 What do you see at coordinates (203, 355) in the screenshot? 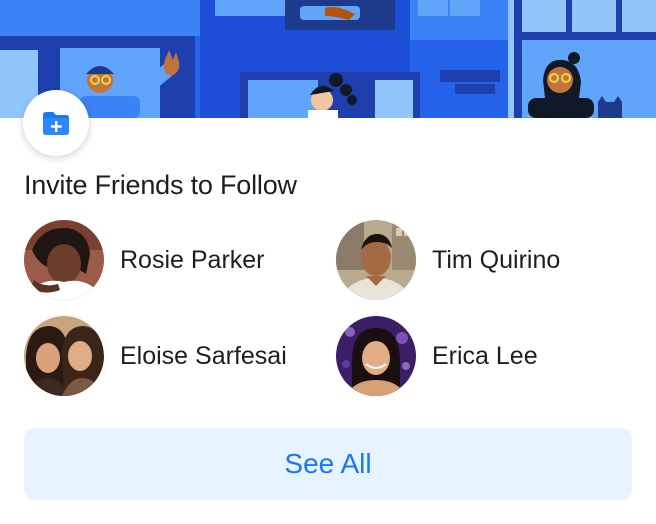
I see `friend-name: Eloise Sarfesai` at bounding box center [203, 355].